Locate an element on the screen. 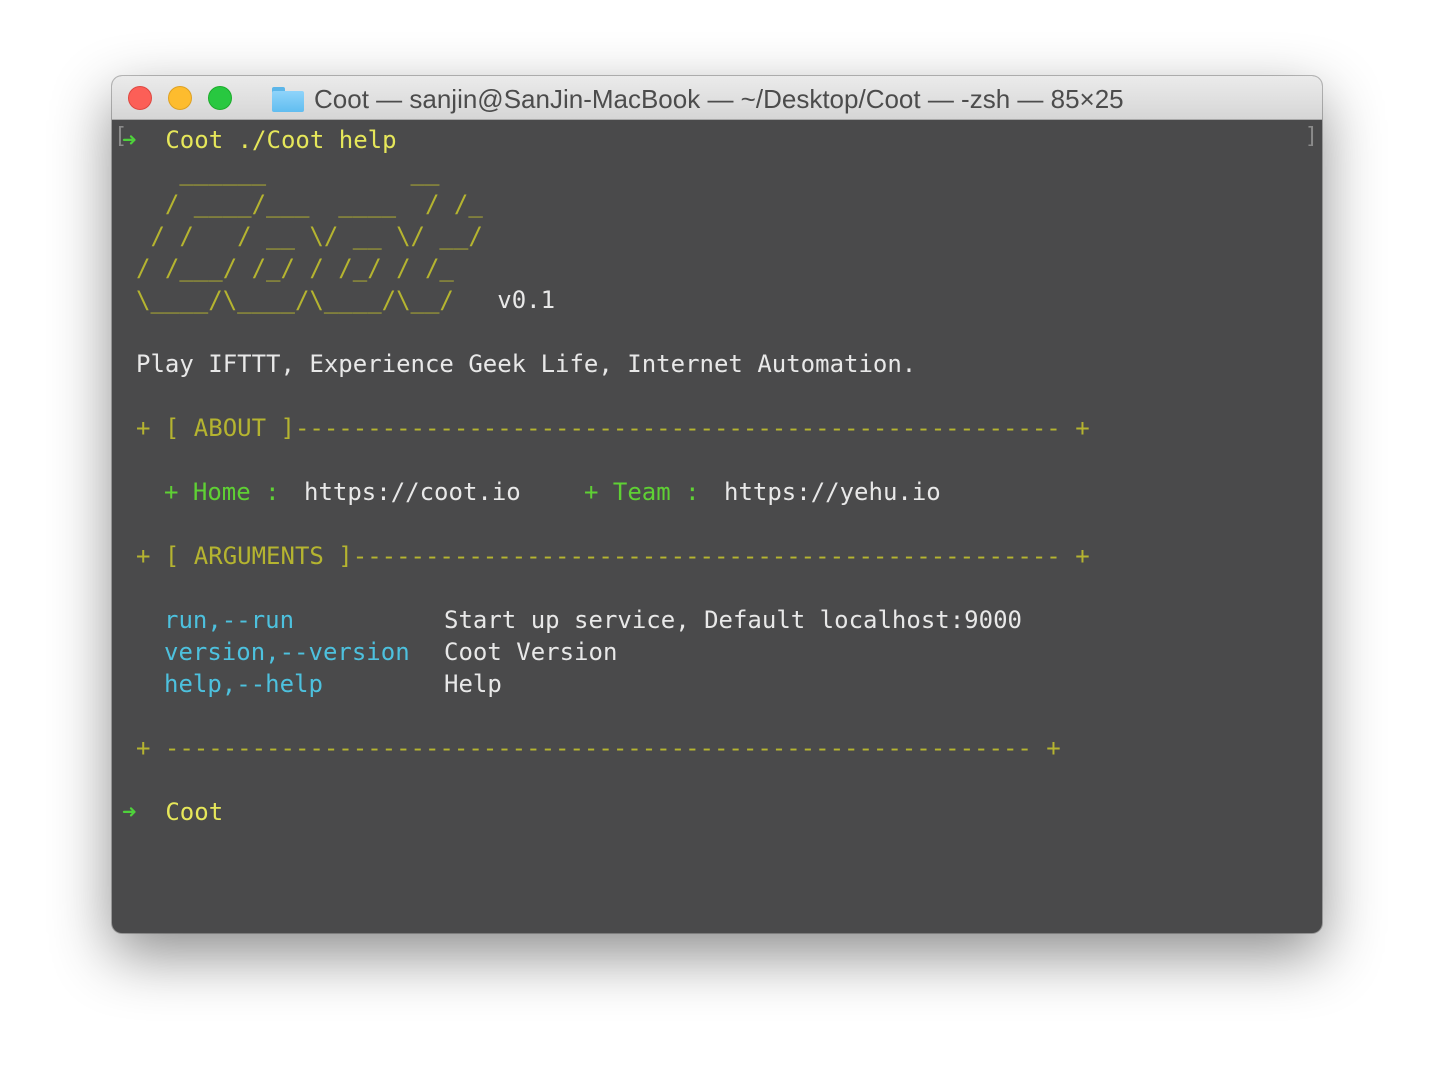  argument-flag-run: run,--run is located at coordinates (229, 620).